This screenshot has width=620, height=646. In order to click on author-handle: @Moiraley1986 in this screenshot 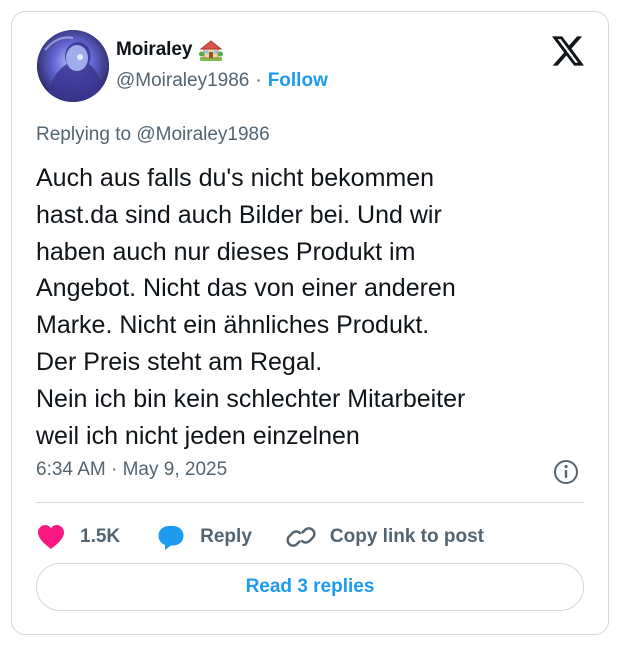, I will do `click(182, 81)`.